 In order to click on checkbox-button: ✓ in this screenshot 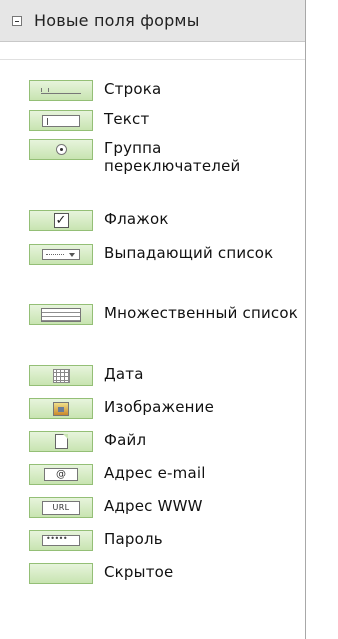, I will do `click(61, 220)`.